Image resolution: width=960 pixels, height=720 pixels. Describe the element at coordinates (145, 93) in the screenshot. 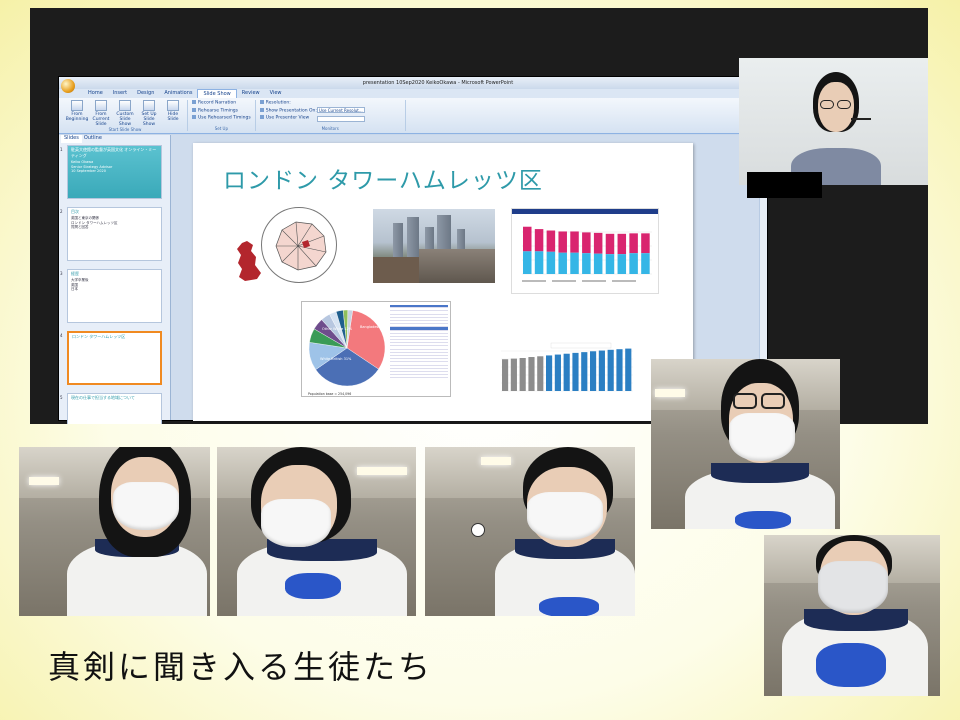

I see `ribbon-tab: Design` at that location.